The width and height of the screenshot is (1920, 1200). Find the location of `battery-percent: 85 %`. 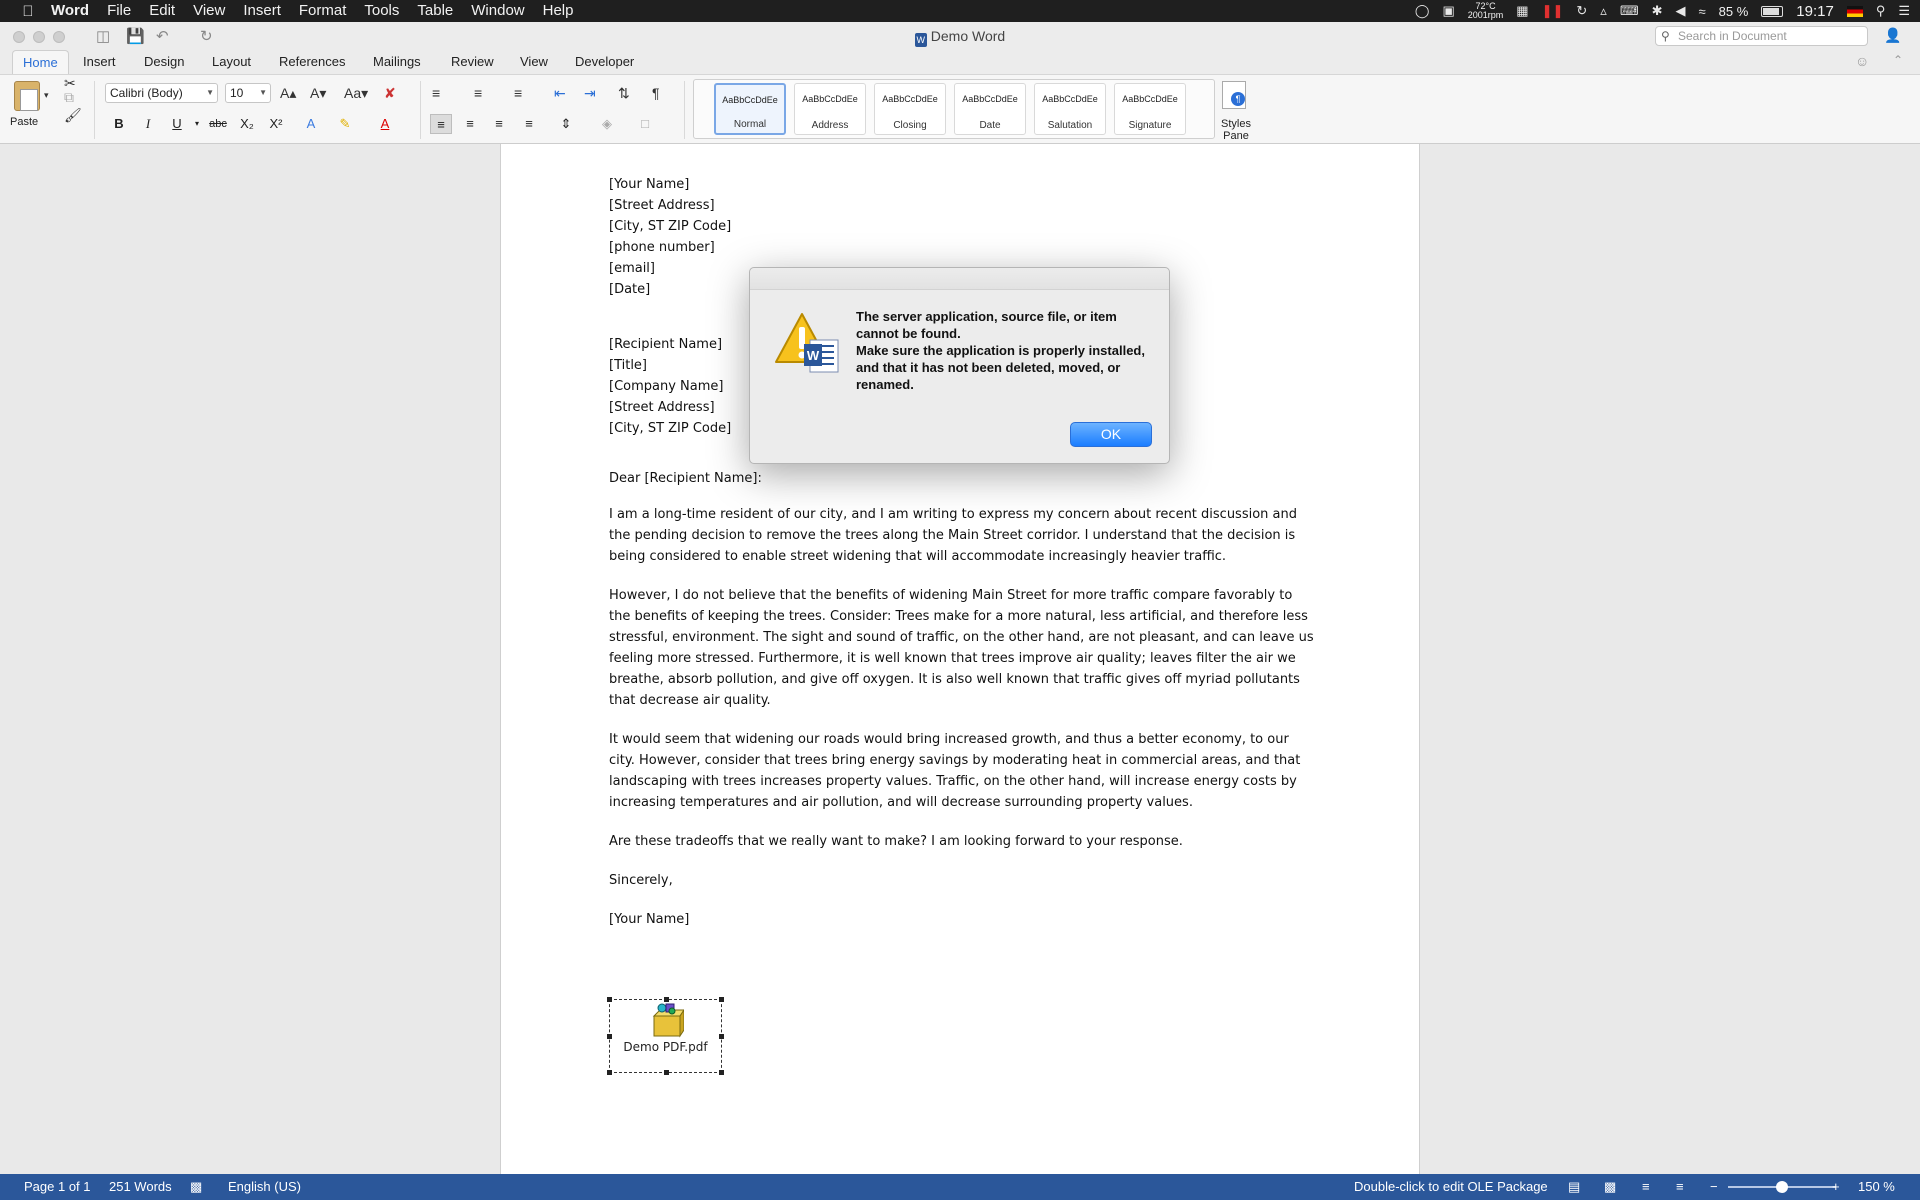

battery-percent: 85 % is located at coordinates (1734, 11).